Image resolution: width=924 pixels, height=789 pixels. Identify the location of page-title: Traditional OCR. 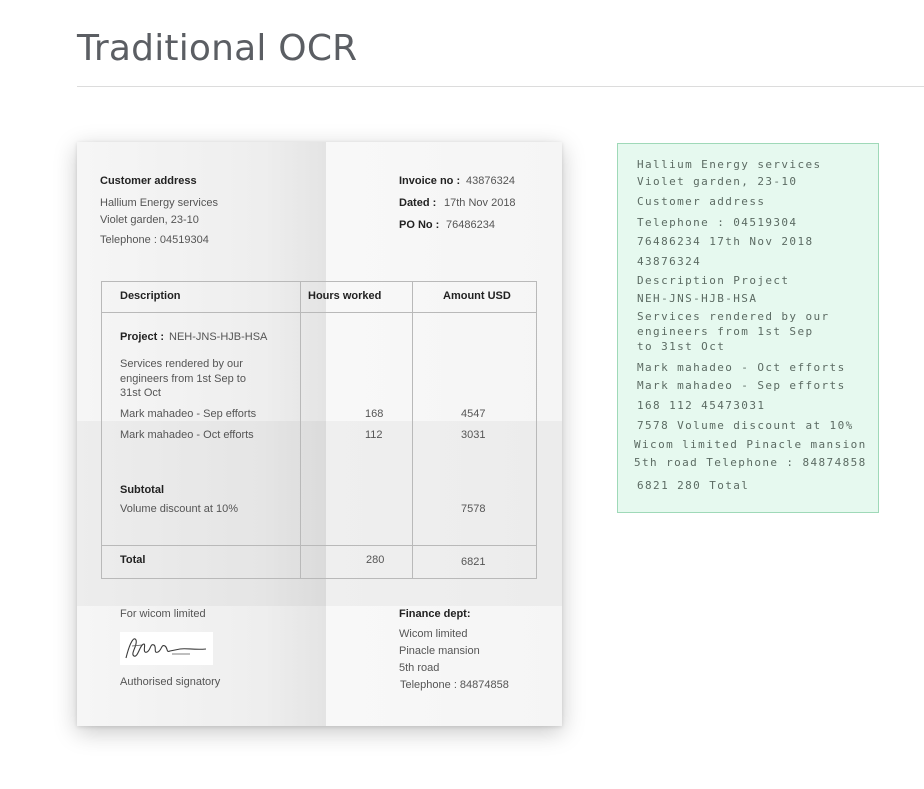
(217, 48).